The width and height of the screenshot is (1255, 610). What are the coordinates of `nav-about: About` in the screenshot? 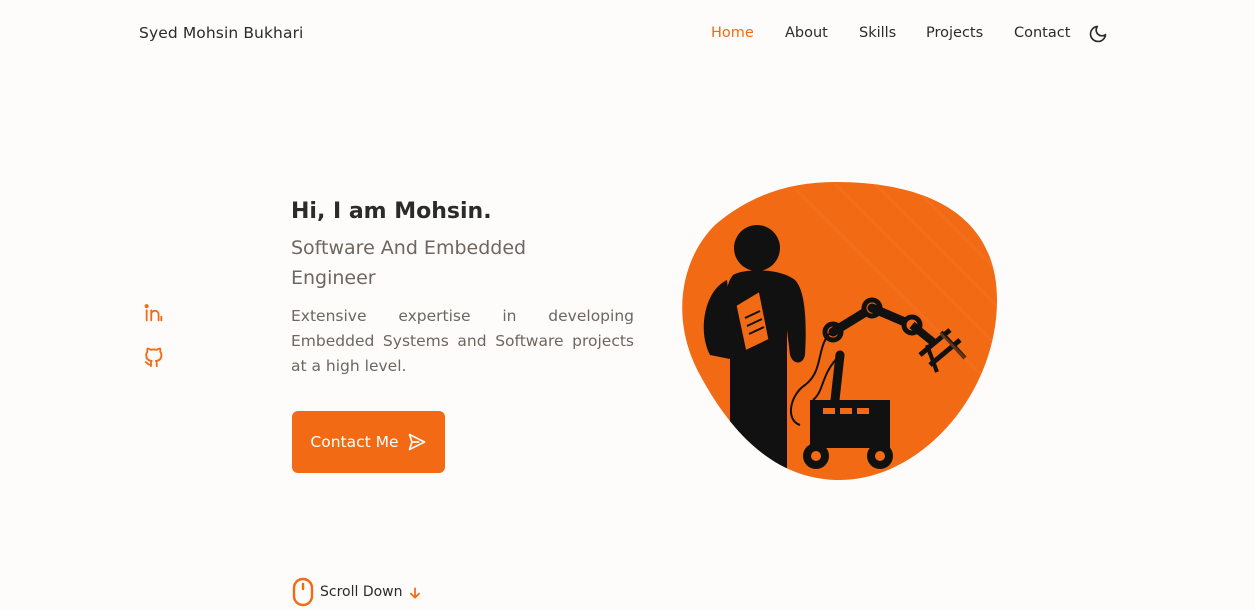 It's located at (806, 33).